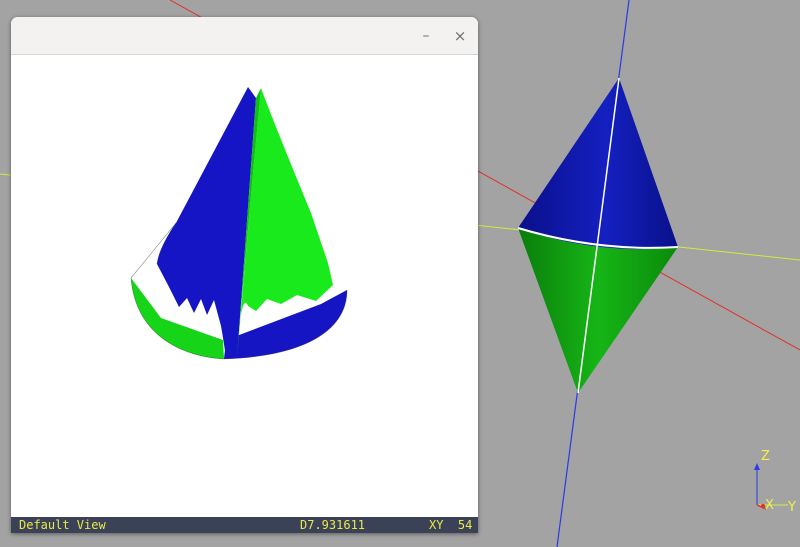 This screenshot has width=800, height=547. Describe the element at coordinates (244, 525) in the screenshot. I see `statusbar: Default View D7.931611 XY 54` at that location.